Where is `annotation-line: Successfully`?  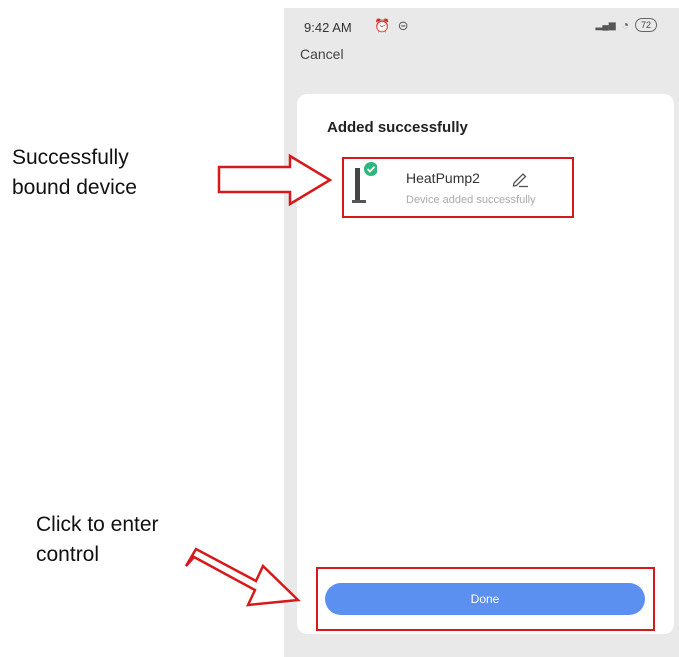
annotation-line: Successfully is located at coordinates (70, 157).